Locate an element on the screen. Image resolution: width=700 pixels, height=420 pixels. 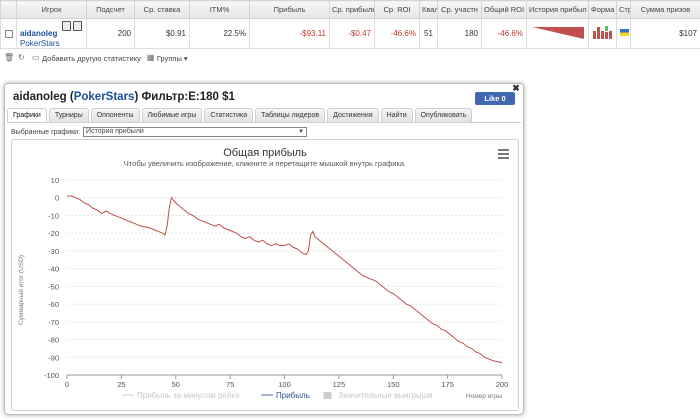
legend-item: Прибыль is located at coordinates (293, 395).